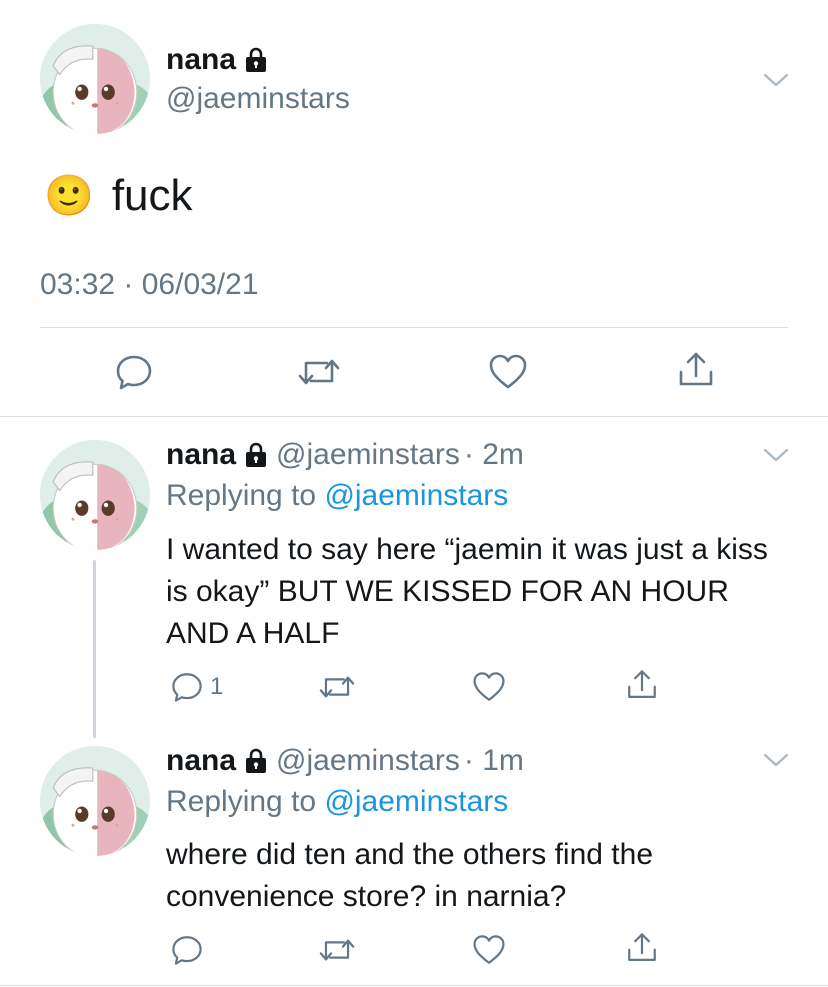  I want to click on tweet-body: 🙂 fuck, so click(118, 196).